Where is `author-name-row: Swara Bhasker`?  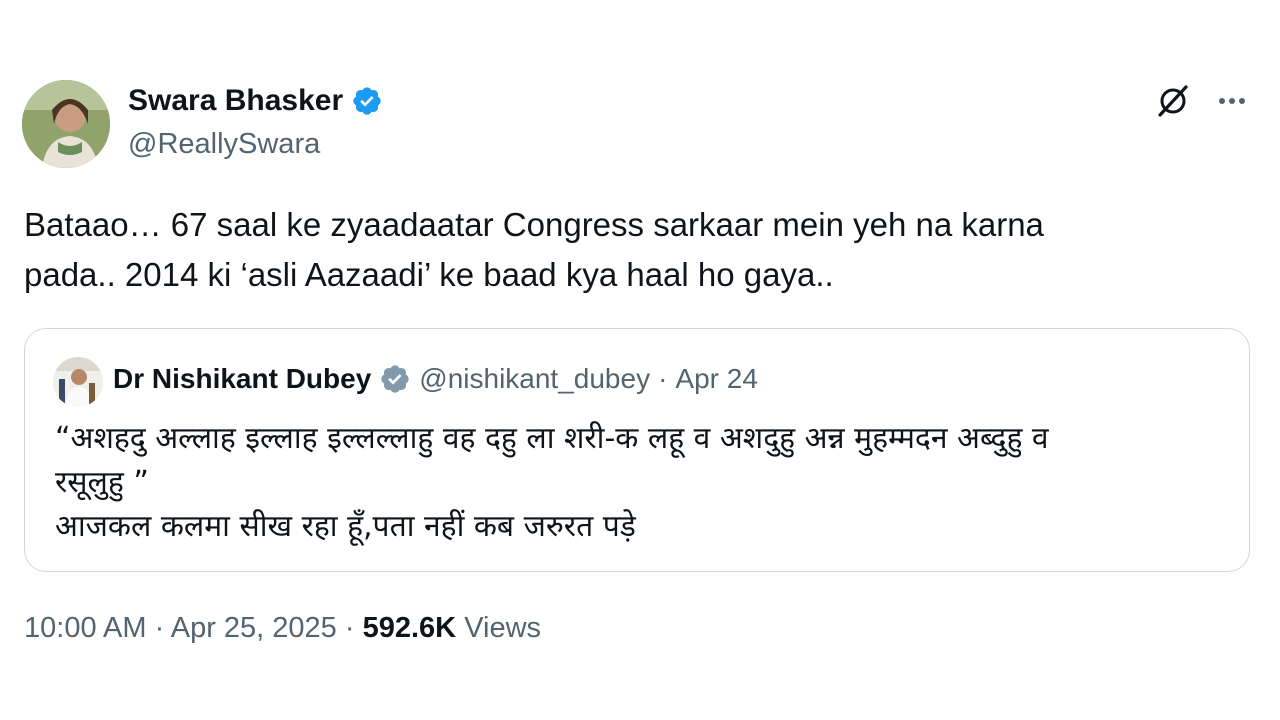 author-name-row: Swara Bhasker is located at coordinates (255, 101).